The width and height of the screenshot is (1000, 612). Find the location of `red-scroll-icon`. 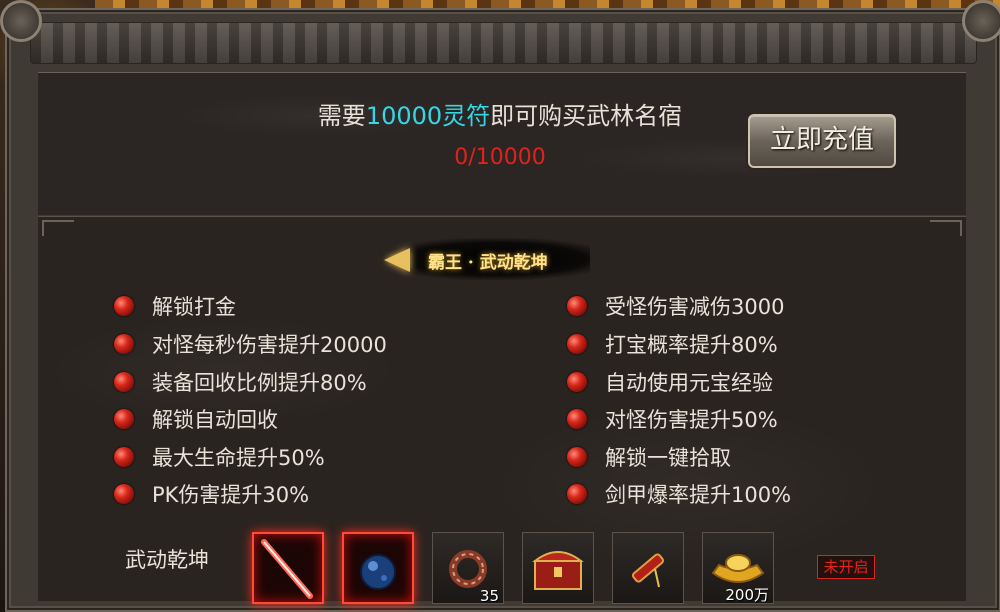

red-scroll-icon is located at coordinates (648, 570).